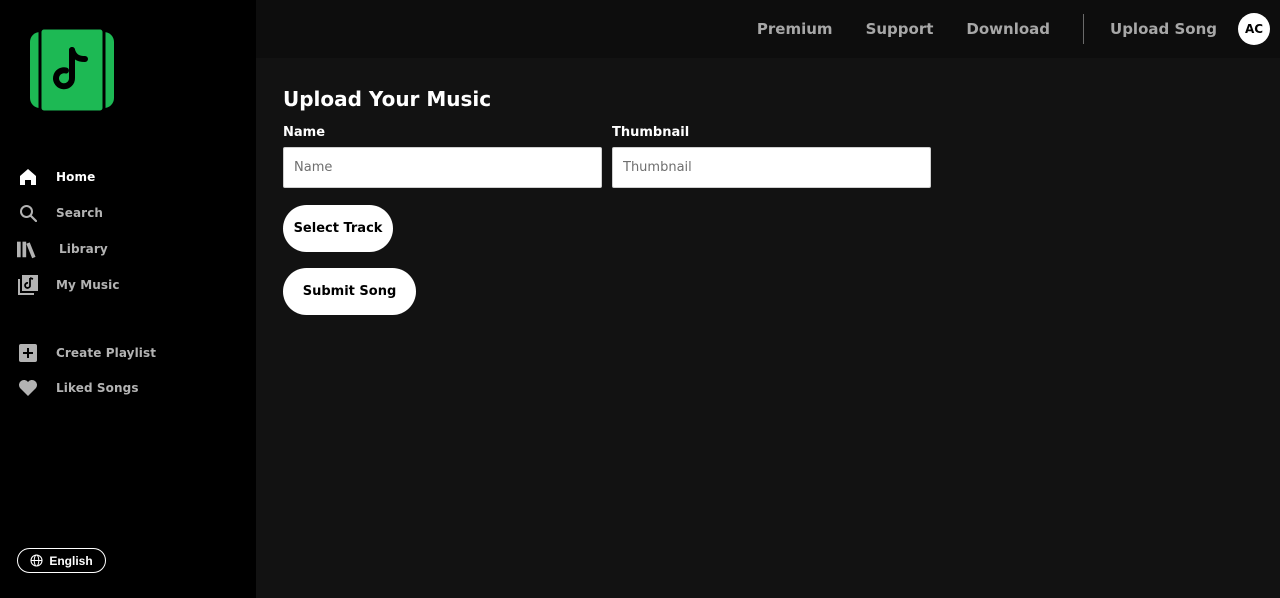 This screenshot has width=1280, height=598. What do you see at coordinates (28, 249) in the screenshot?
I see `library-icon` at bounding box center [28, 249].